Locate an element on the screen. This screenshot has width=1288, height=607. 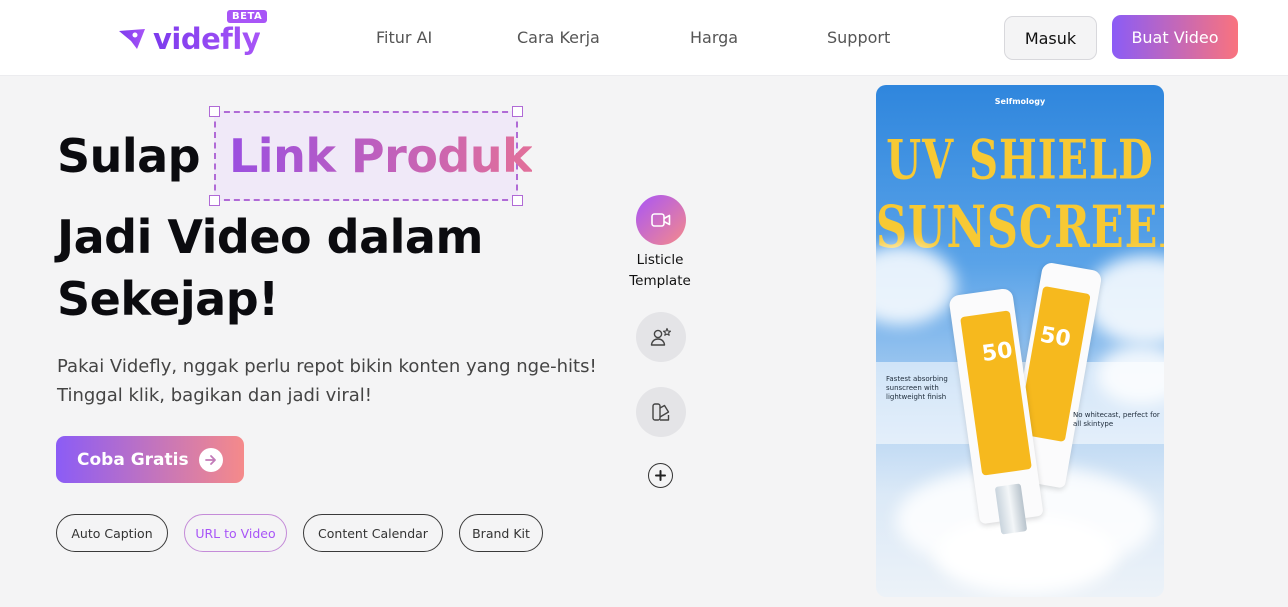
arrow-right-icon is located at coordinates (210, 459).